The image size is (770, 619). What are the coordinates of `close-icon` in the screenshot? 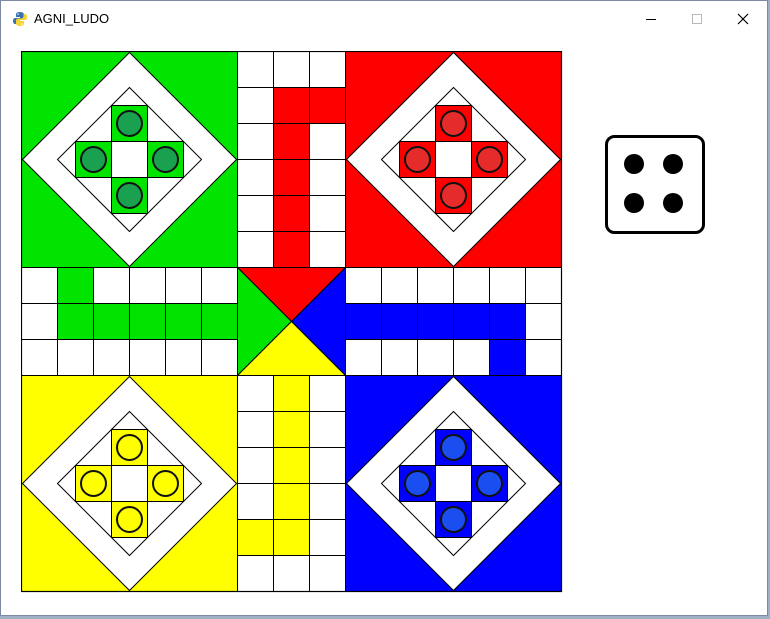 It's located at (743, 19).